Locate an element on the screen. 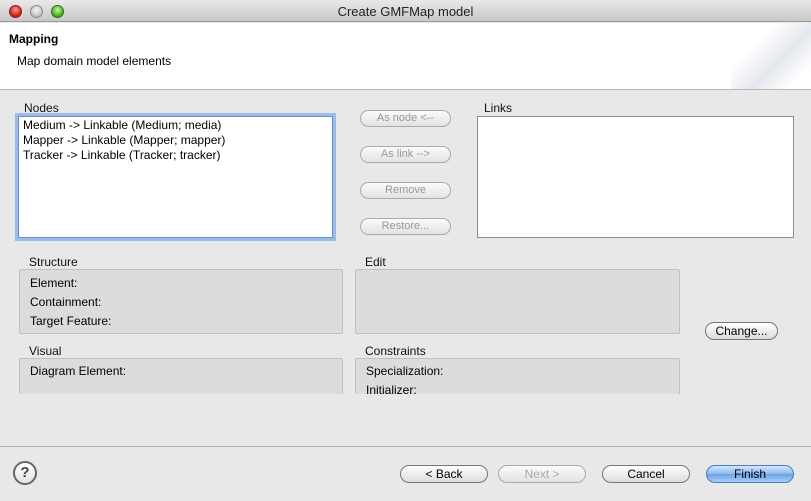 The width and height of the screenshot is (811, 501). target-feature-label: Target Feature: is located at coordinates (71, 321).